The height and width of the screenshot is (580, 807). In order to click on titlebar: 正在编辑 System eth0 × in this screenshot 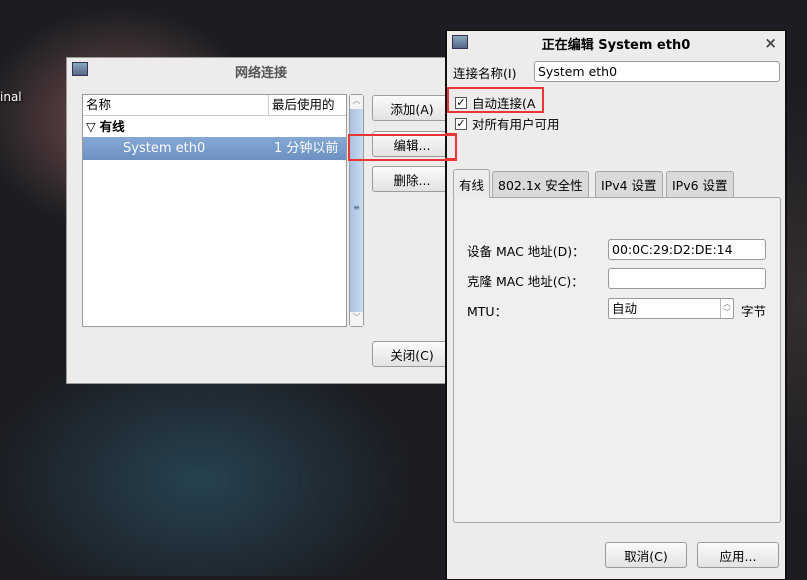, I will do `click(616, 43)`.